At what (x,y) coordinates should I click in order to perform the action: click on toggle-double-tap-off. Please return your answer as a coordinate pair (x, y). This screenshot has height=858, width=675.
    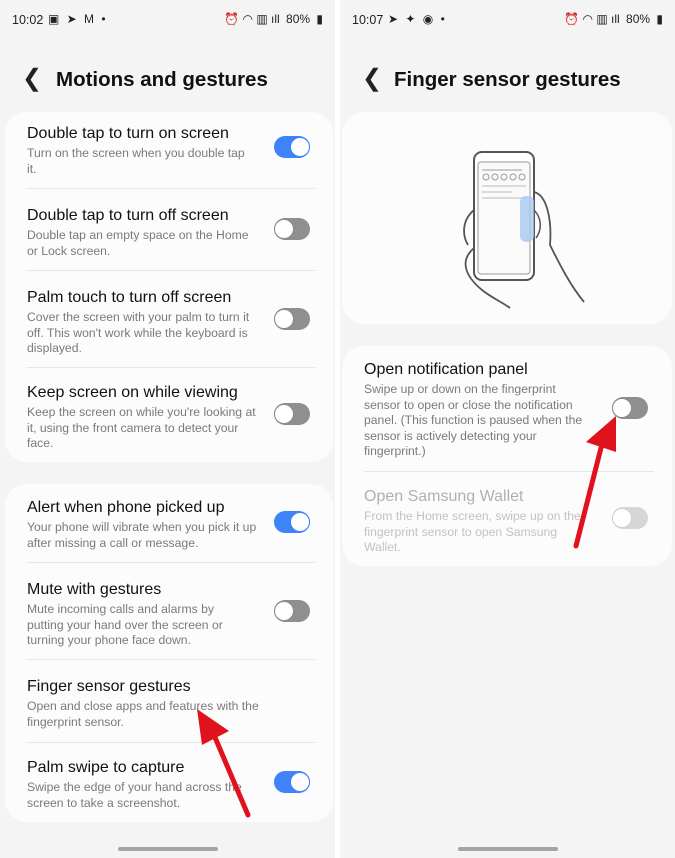
    Looking at the image, I should click on (292, 229).